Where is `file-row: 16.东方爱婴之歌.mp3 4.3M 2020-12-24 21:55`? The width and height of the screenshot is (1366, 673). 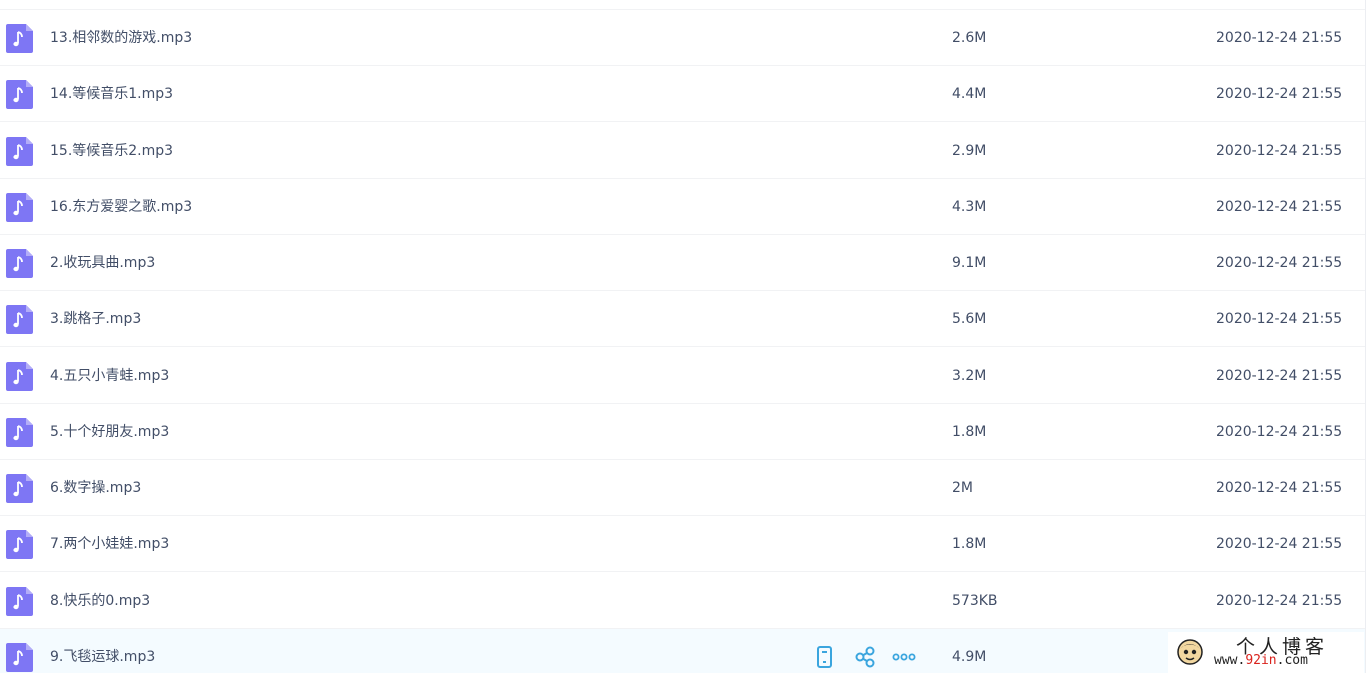 file-row: 16.东方爱婴之歌.mp3 4.3M 2020-12-24 21:55 is located at coordinates (683, 207).